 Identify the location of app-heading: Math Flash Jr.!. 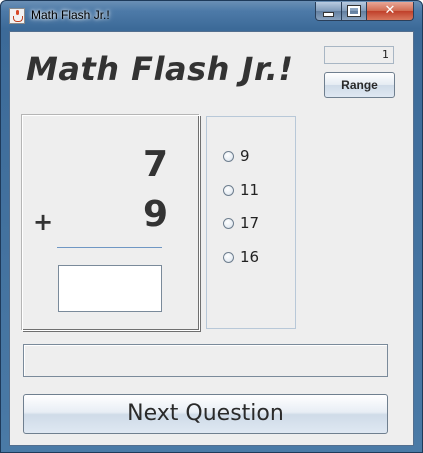
(160, 69).